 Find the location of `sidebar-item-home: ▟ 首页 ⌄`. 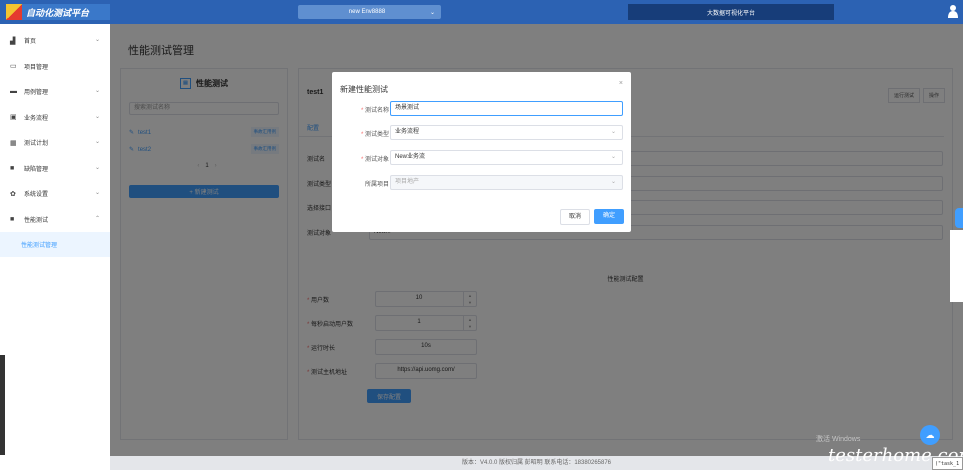

sidebar-item-home: ▟ 首页 ⌄ is located at coordinates (55, 41).